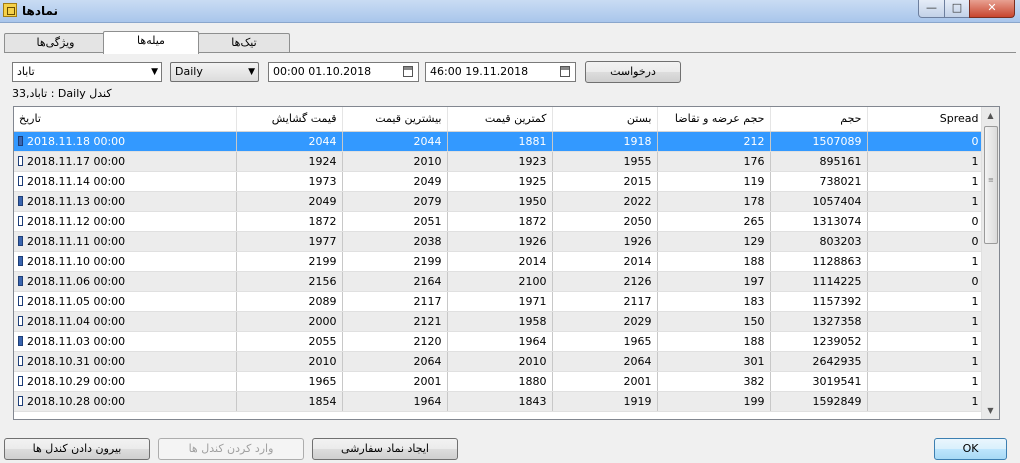 This screenshot has height=463, width=1020. What do you see at coordinates (189, 71) in the screenshot?
I see `timeframe-value: Daily` at bounding box center [189, 71].